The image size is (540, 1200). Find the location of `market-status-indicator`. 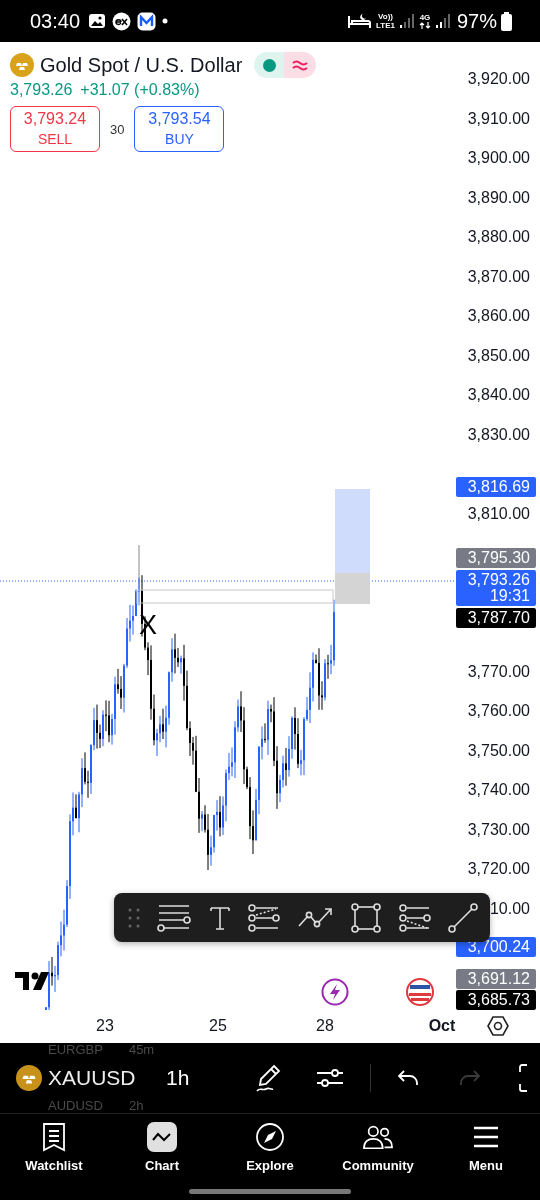

market-status-indicator is located at coordinates (269, 65).